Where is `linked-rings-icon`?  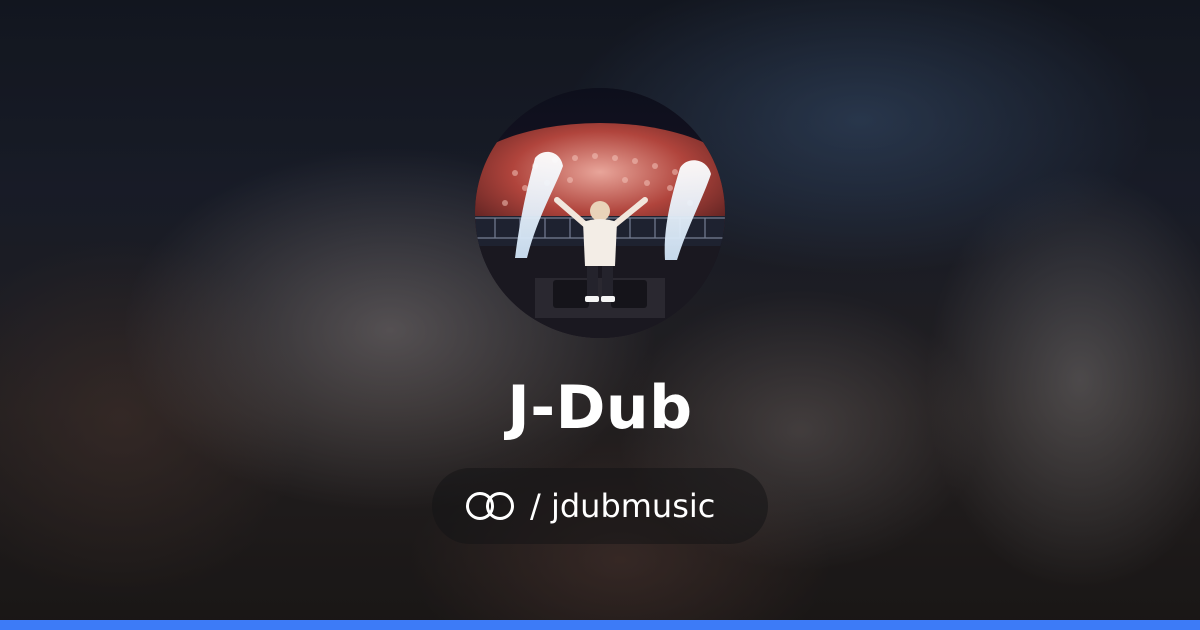
linked-rings-icon is located at coordinates (490, 506).